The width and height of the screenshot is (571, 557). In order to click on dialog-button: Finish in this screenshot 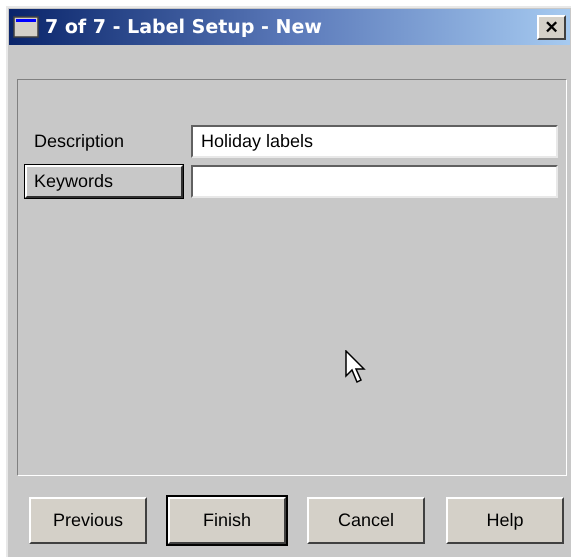, I will do `click(227, 520)`.